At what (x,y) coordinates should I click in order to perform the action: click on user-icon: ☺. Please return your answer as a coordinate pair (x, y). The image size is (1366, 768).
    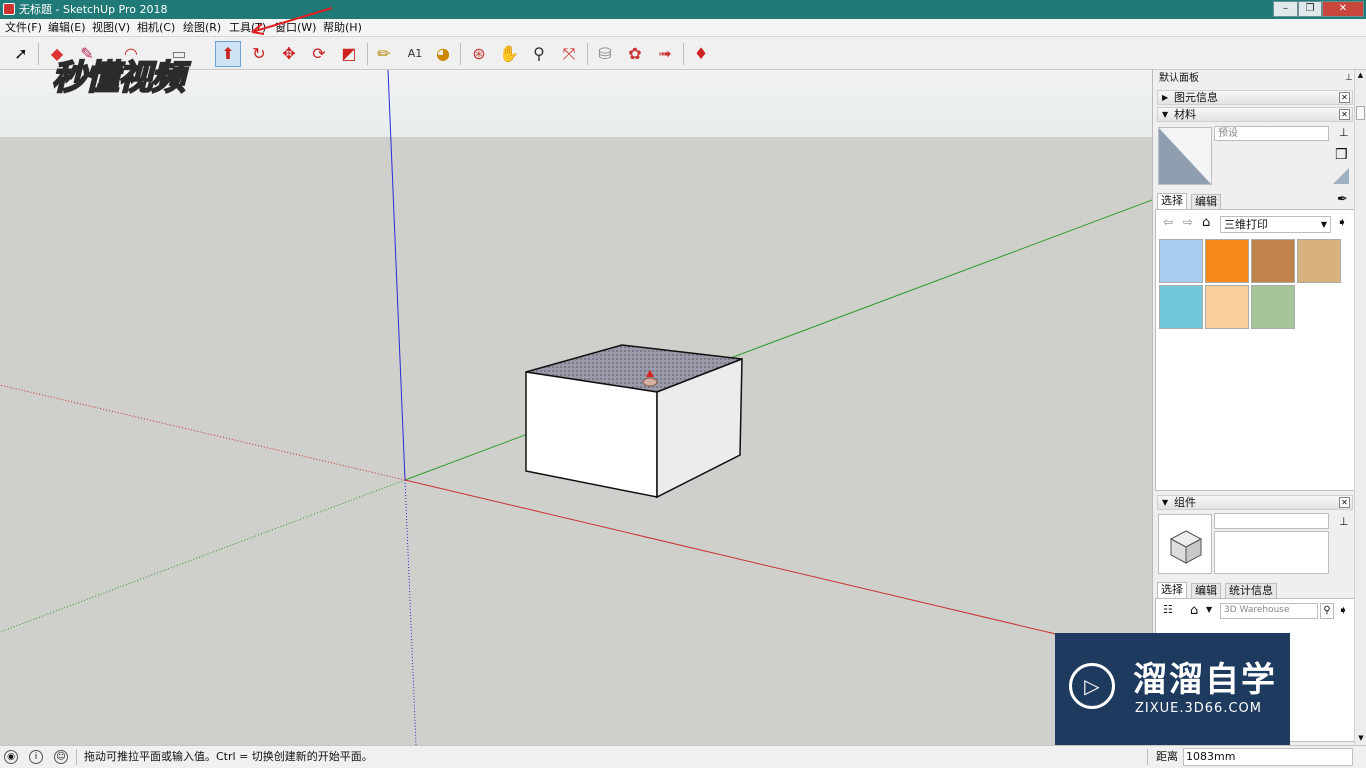
    Looking at the image, I should click on (61, 757).